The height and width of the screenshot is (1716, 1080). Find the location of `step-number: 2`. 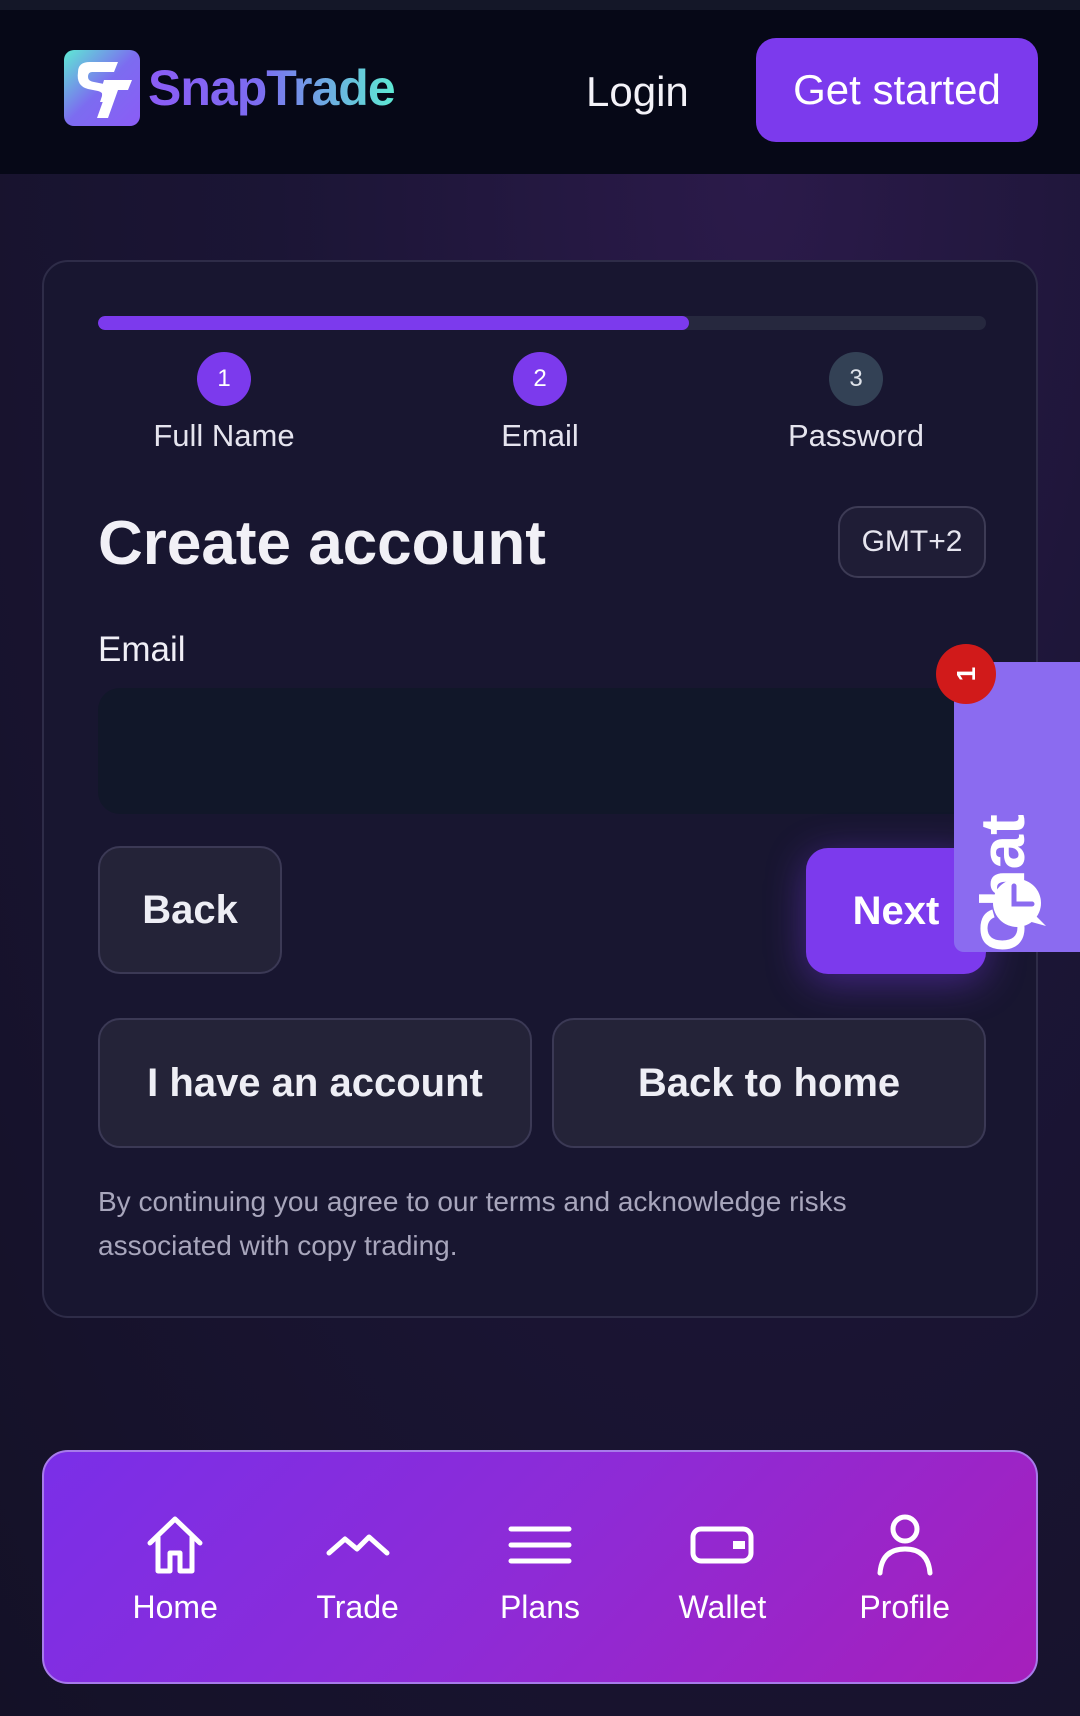

step-number: 2 is located at coordinates (540, 379).